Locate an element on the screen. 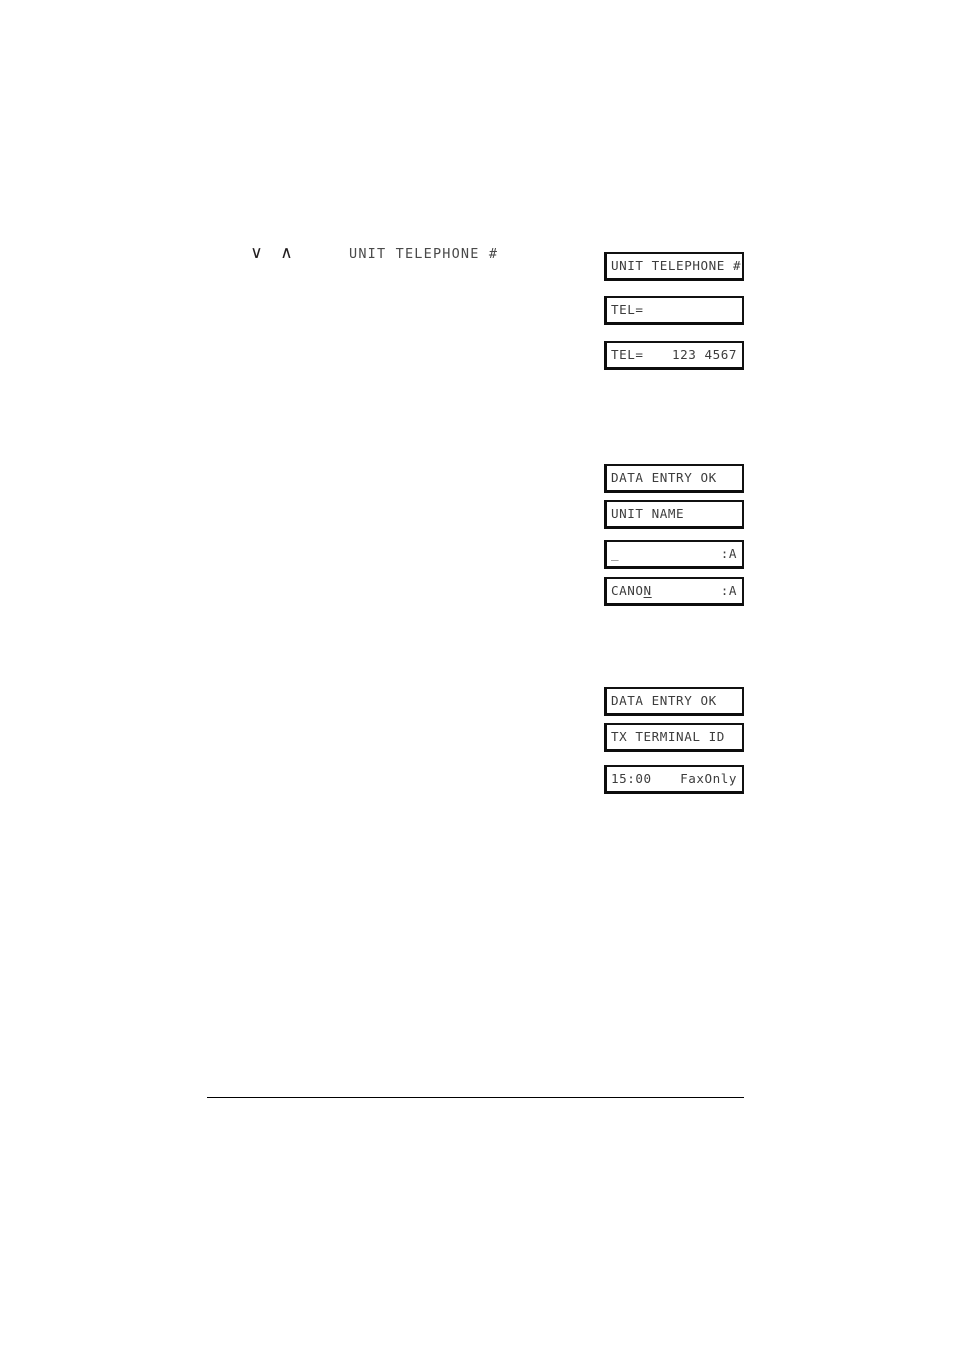 The image size is (954, 1351). lcd-line-left: UNIT TELEPHONE # is located at coordinates (676, 265).